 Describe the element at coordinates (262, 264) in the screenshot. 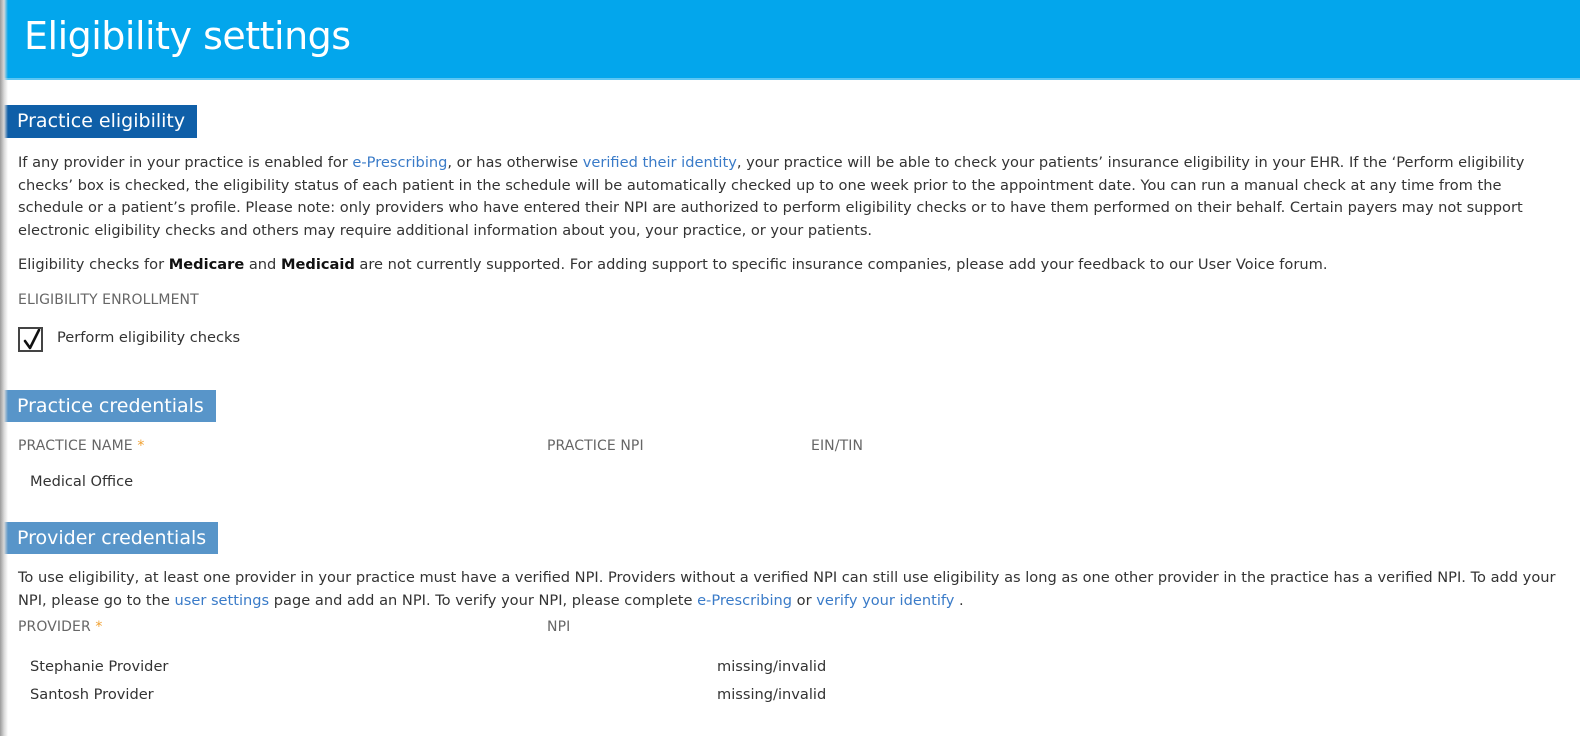

I see `text: and` at that location.